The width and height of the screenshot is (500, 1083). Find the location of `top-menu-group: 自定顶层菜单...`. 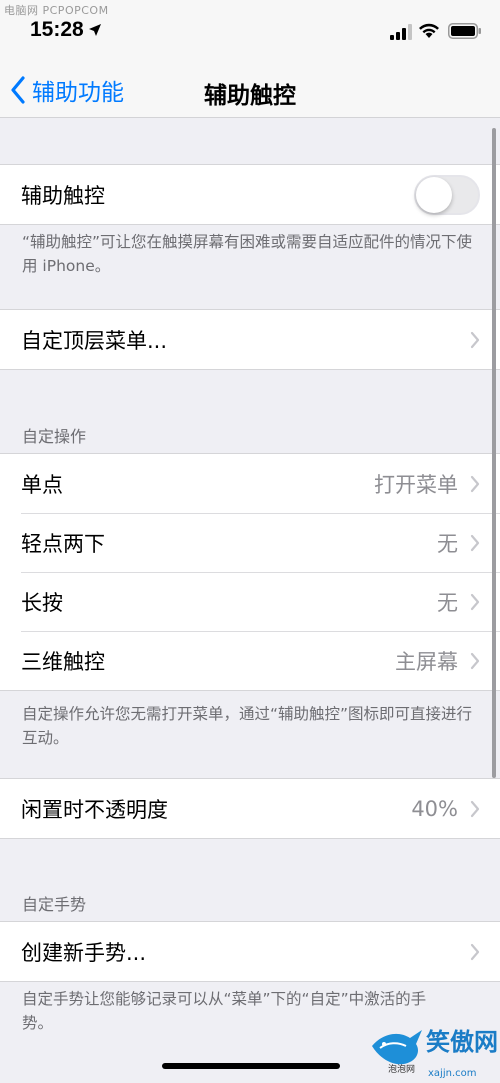

top-menu-group: 自定顶层菜单... is located at coordinates (250, 339).